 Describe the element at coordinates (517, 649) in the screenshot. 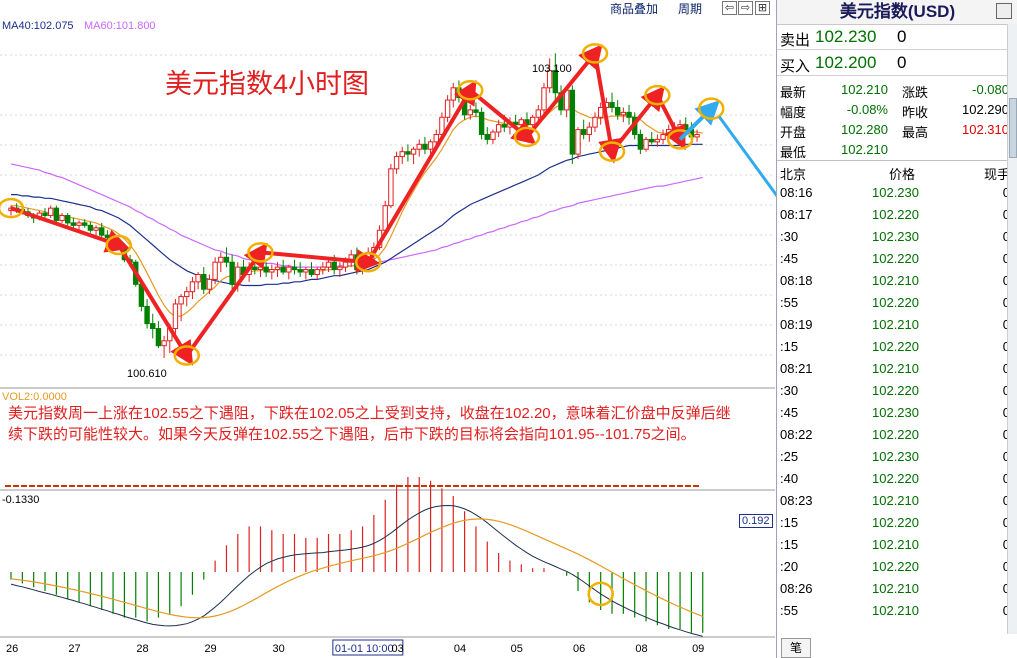

I see `x-tick-label: 05` at that location.